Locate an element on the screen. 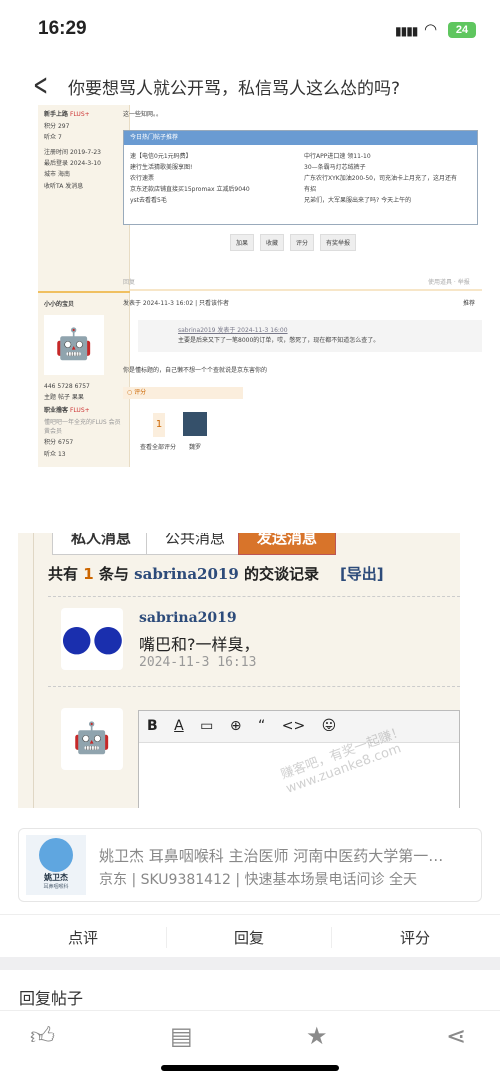 This screenshot has height=1083, width=500. hot-link: 30—条霸马灯芯绒裤子 is located at coordinates (380, 167).